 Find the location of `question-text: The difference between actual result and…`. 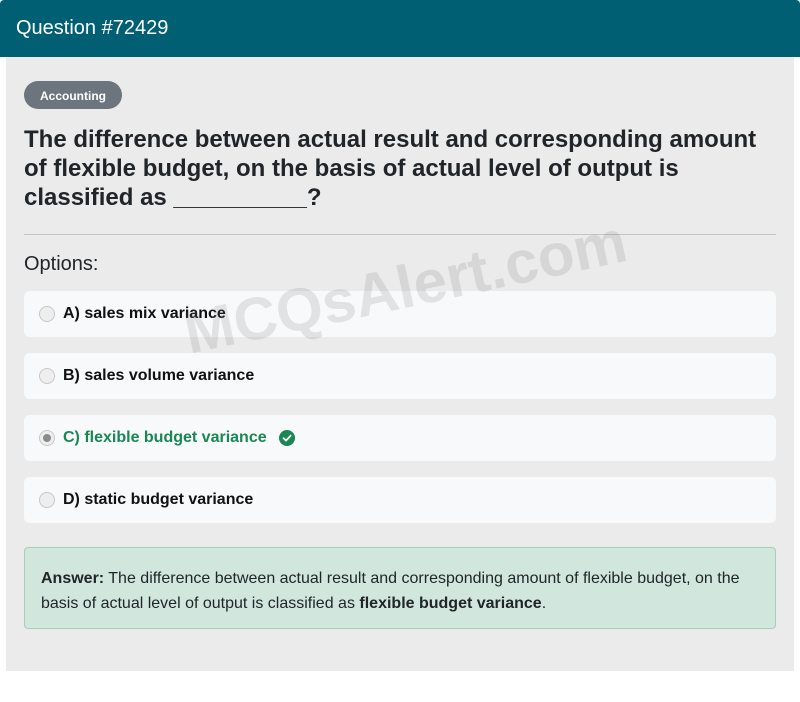

question-text: The difference between actual result and… is located at coordinates (390, 168).